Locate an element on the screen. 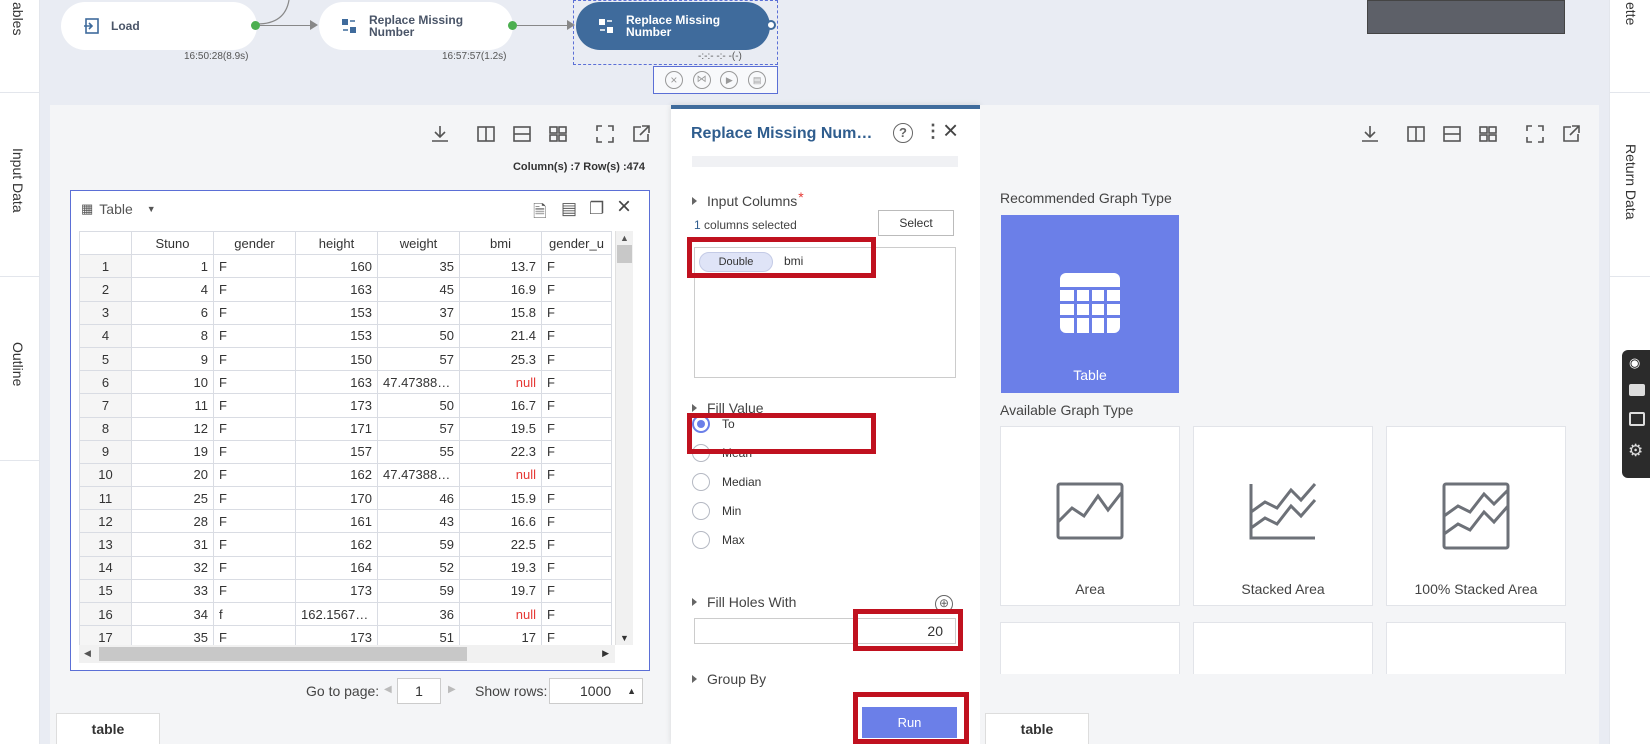 The height and width of the screenshot is (744, 1650). globe-icon: ⊕ is located at coordinates (944, 604).